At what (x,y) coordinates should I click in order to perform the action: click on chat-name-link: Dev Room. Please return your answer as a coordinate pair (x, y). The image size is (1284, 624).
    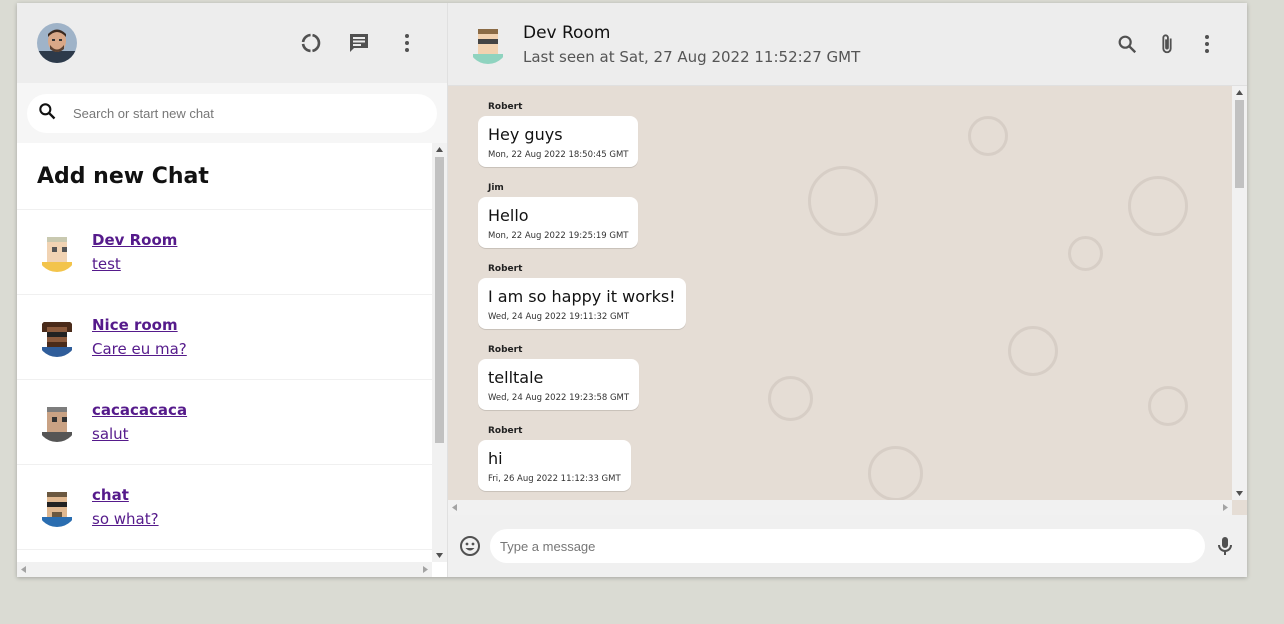
    Looking at the image, I should click on (134, 240).